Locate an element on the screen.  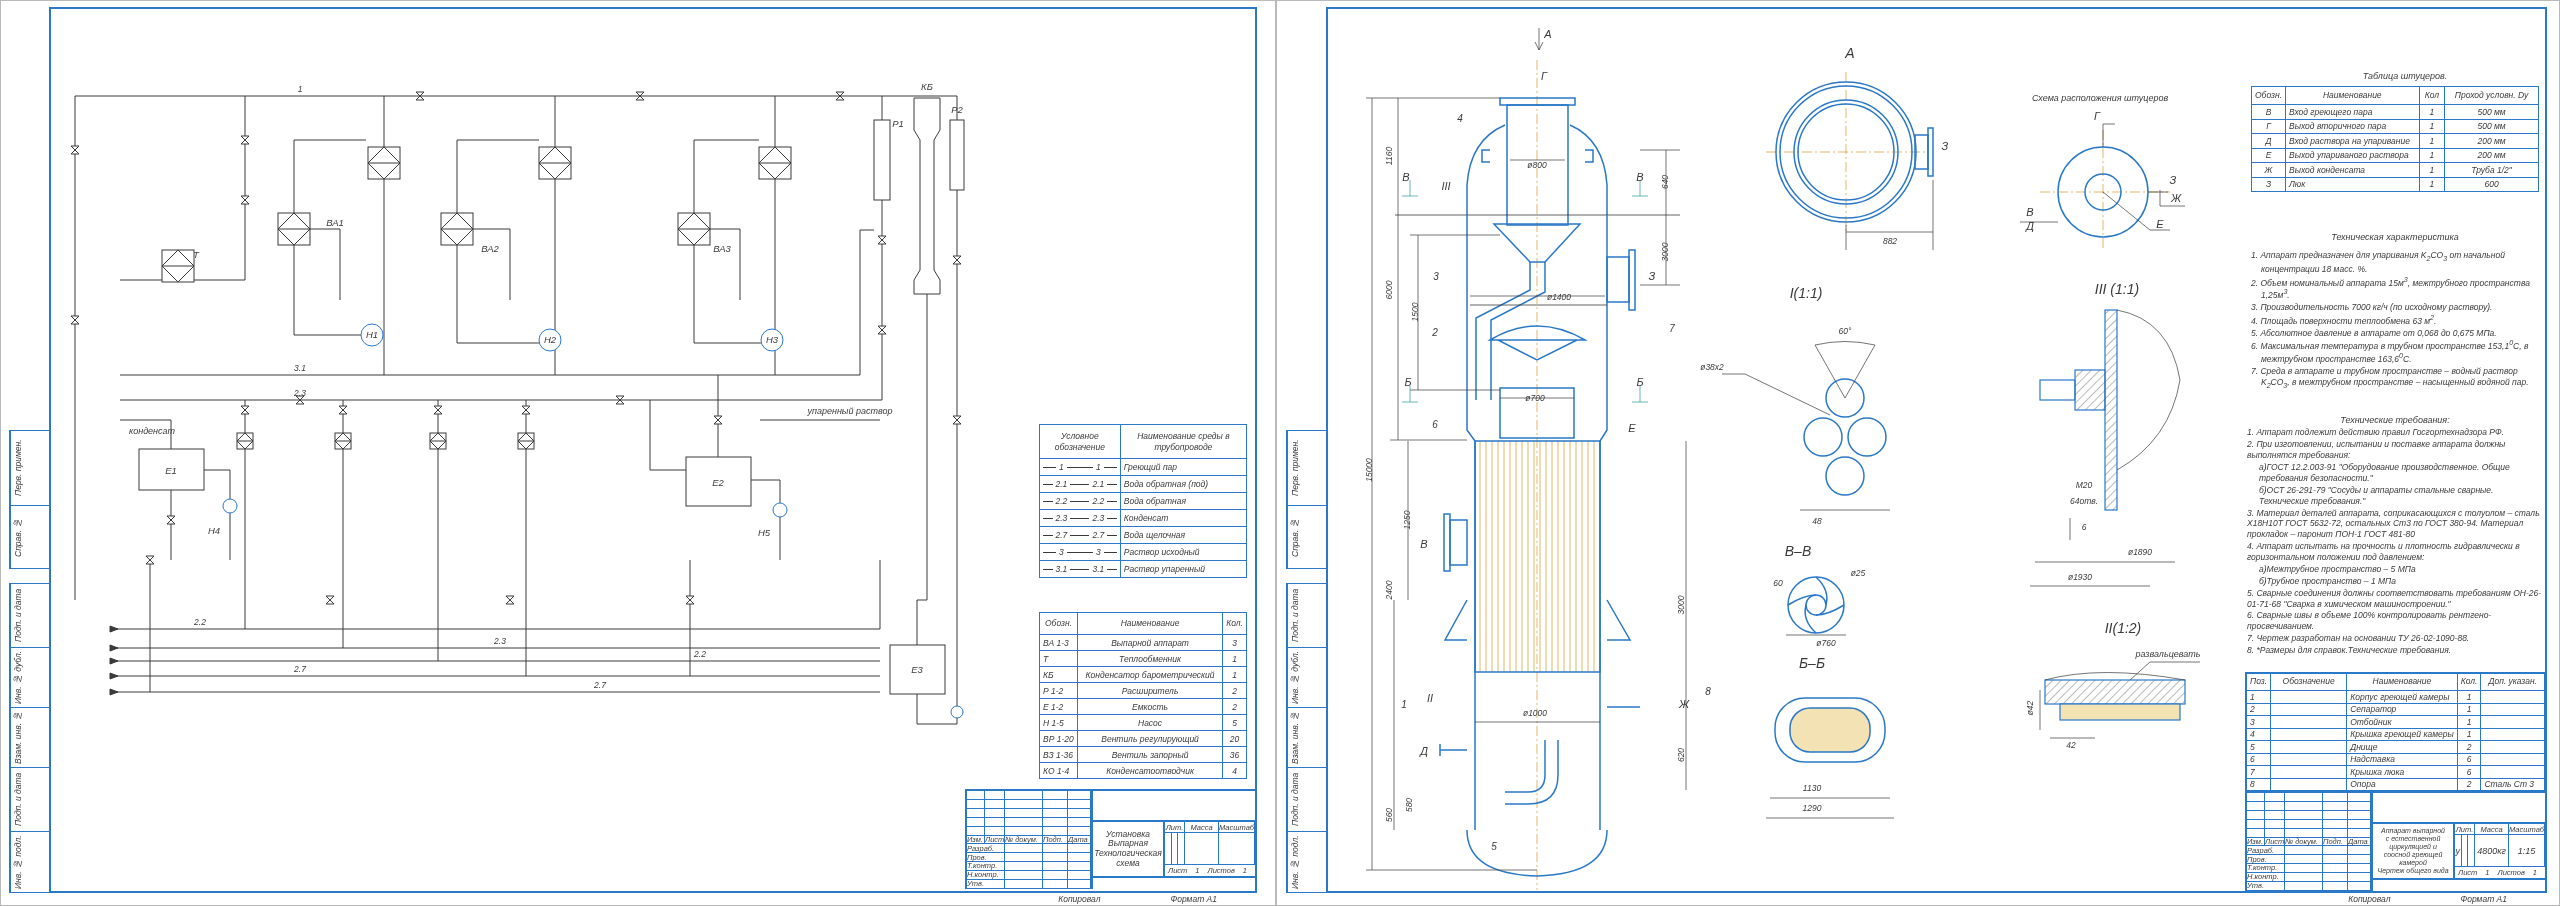
note-text: упаренный раствор is located at coordinates (850, 411).